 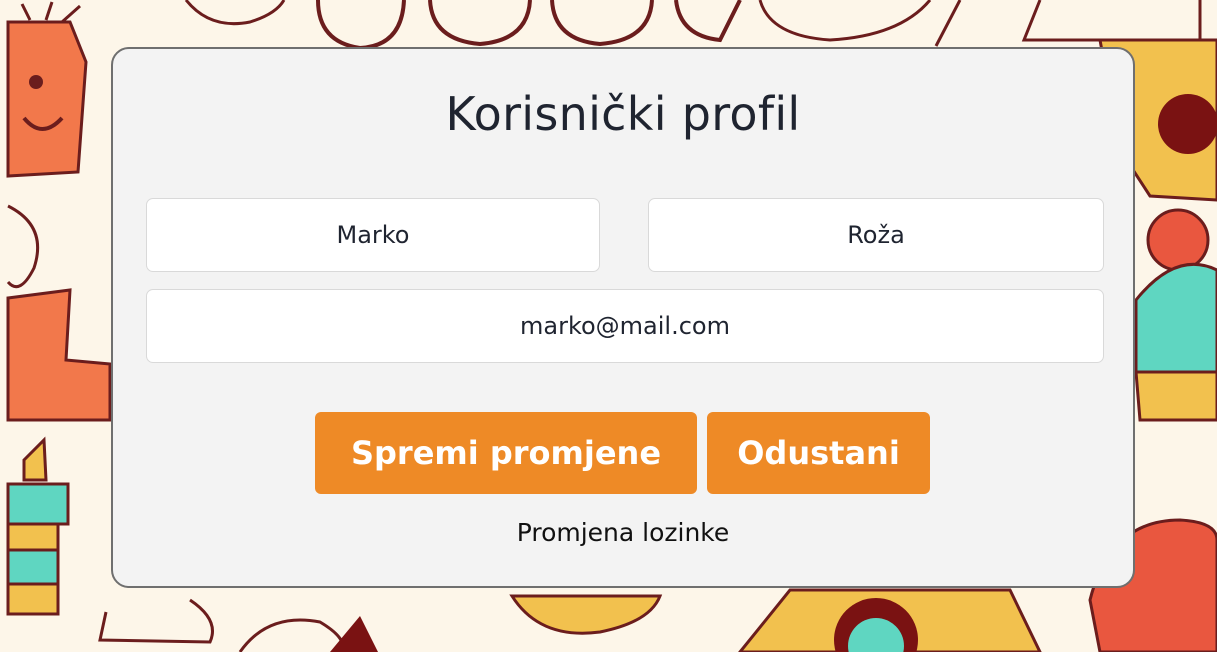 I want to click on cancel-button: Odustani, so click(x=818, y=453).